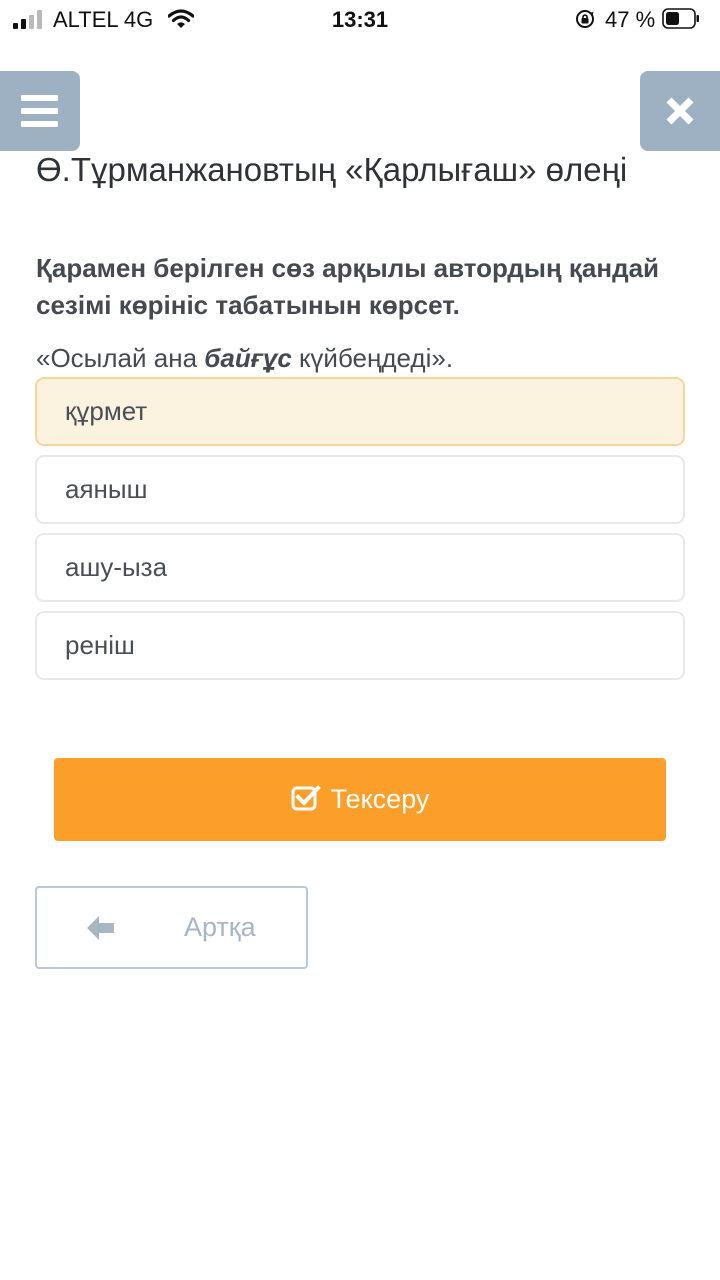  I want to click on close-button, so click(680, 111).